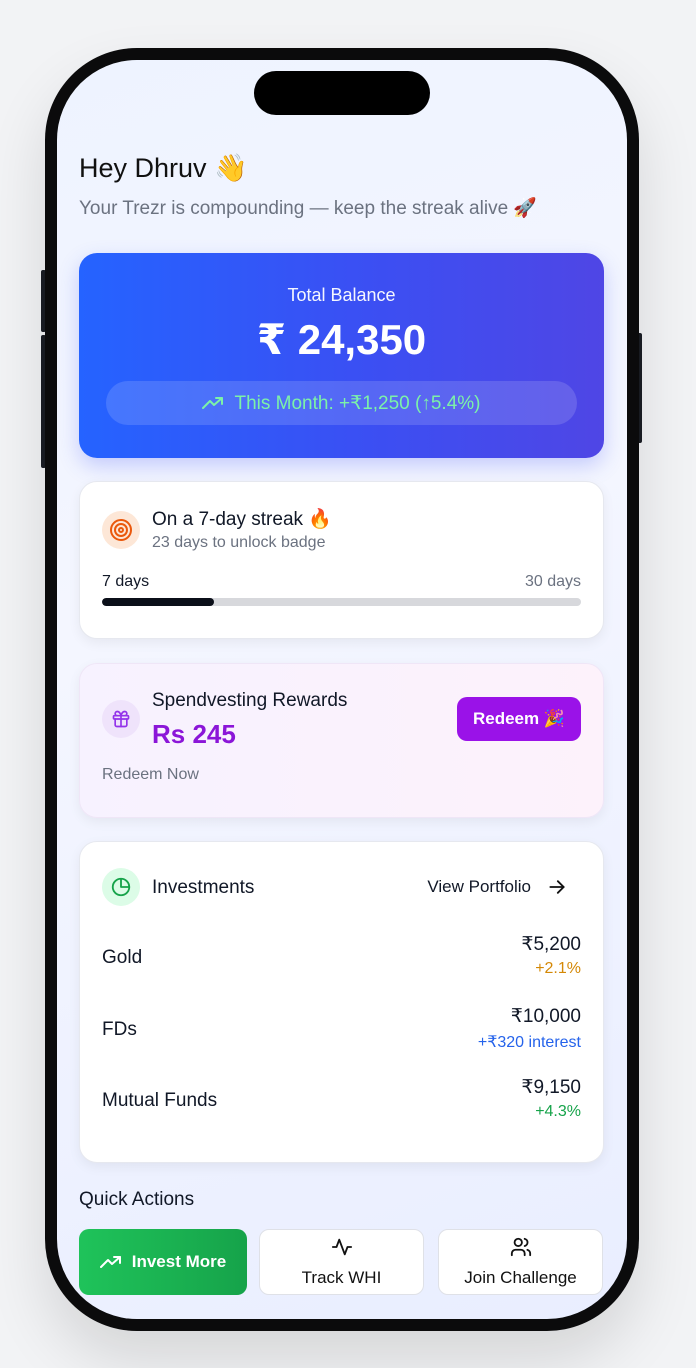 The width and height of the screenshot is (696, 1368). Describe the element at coordinates (341, 1247) in the screenshot. I see `activity-icon` at that location.